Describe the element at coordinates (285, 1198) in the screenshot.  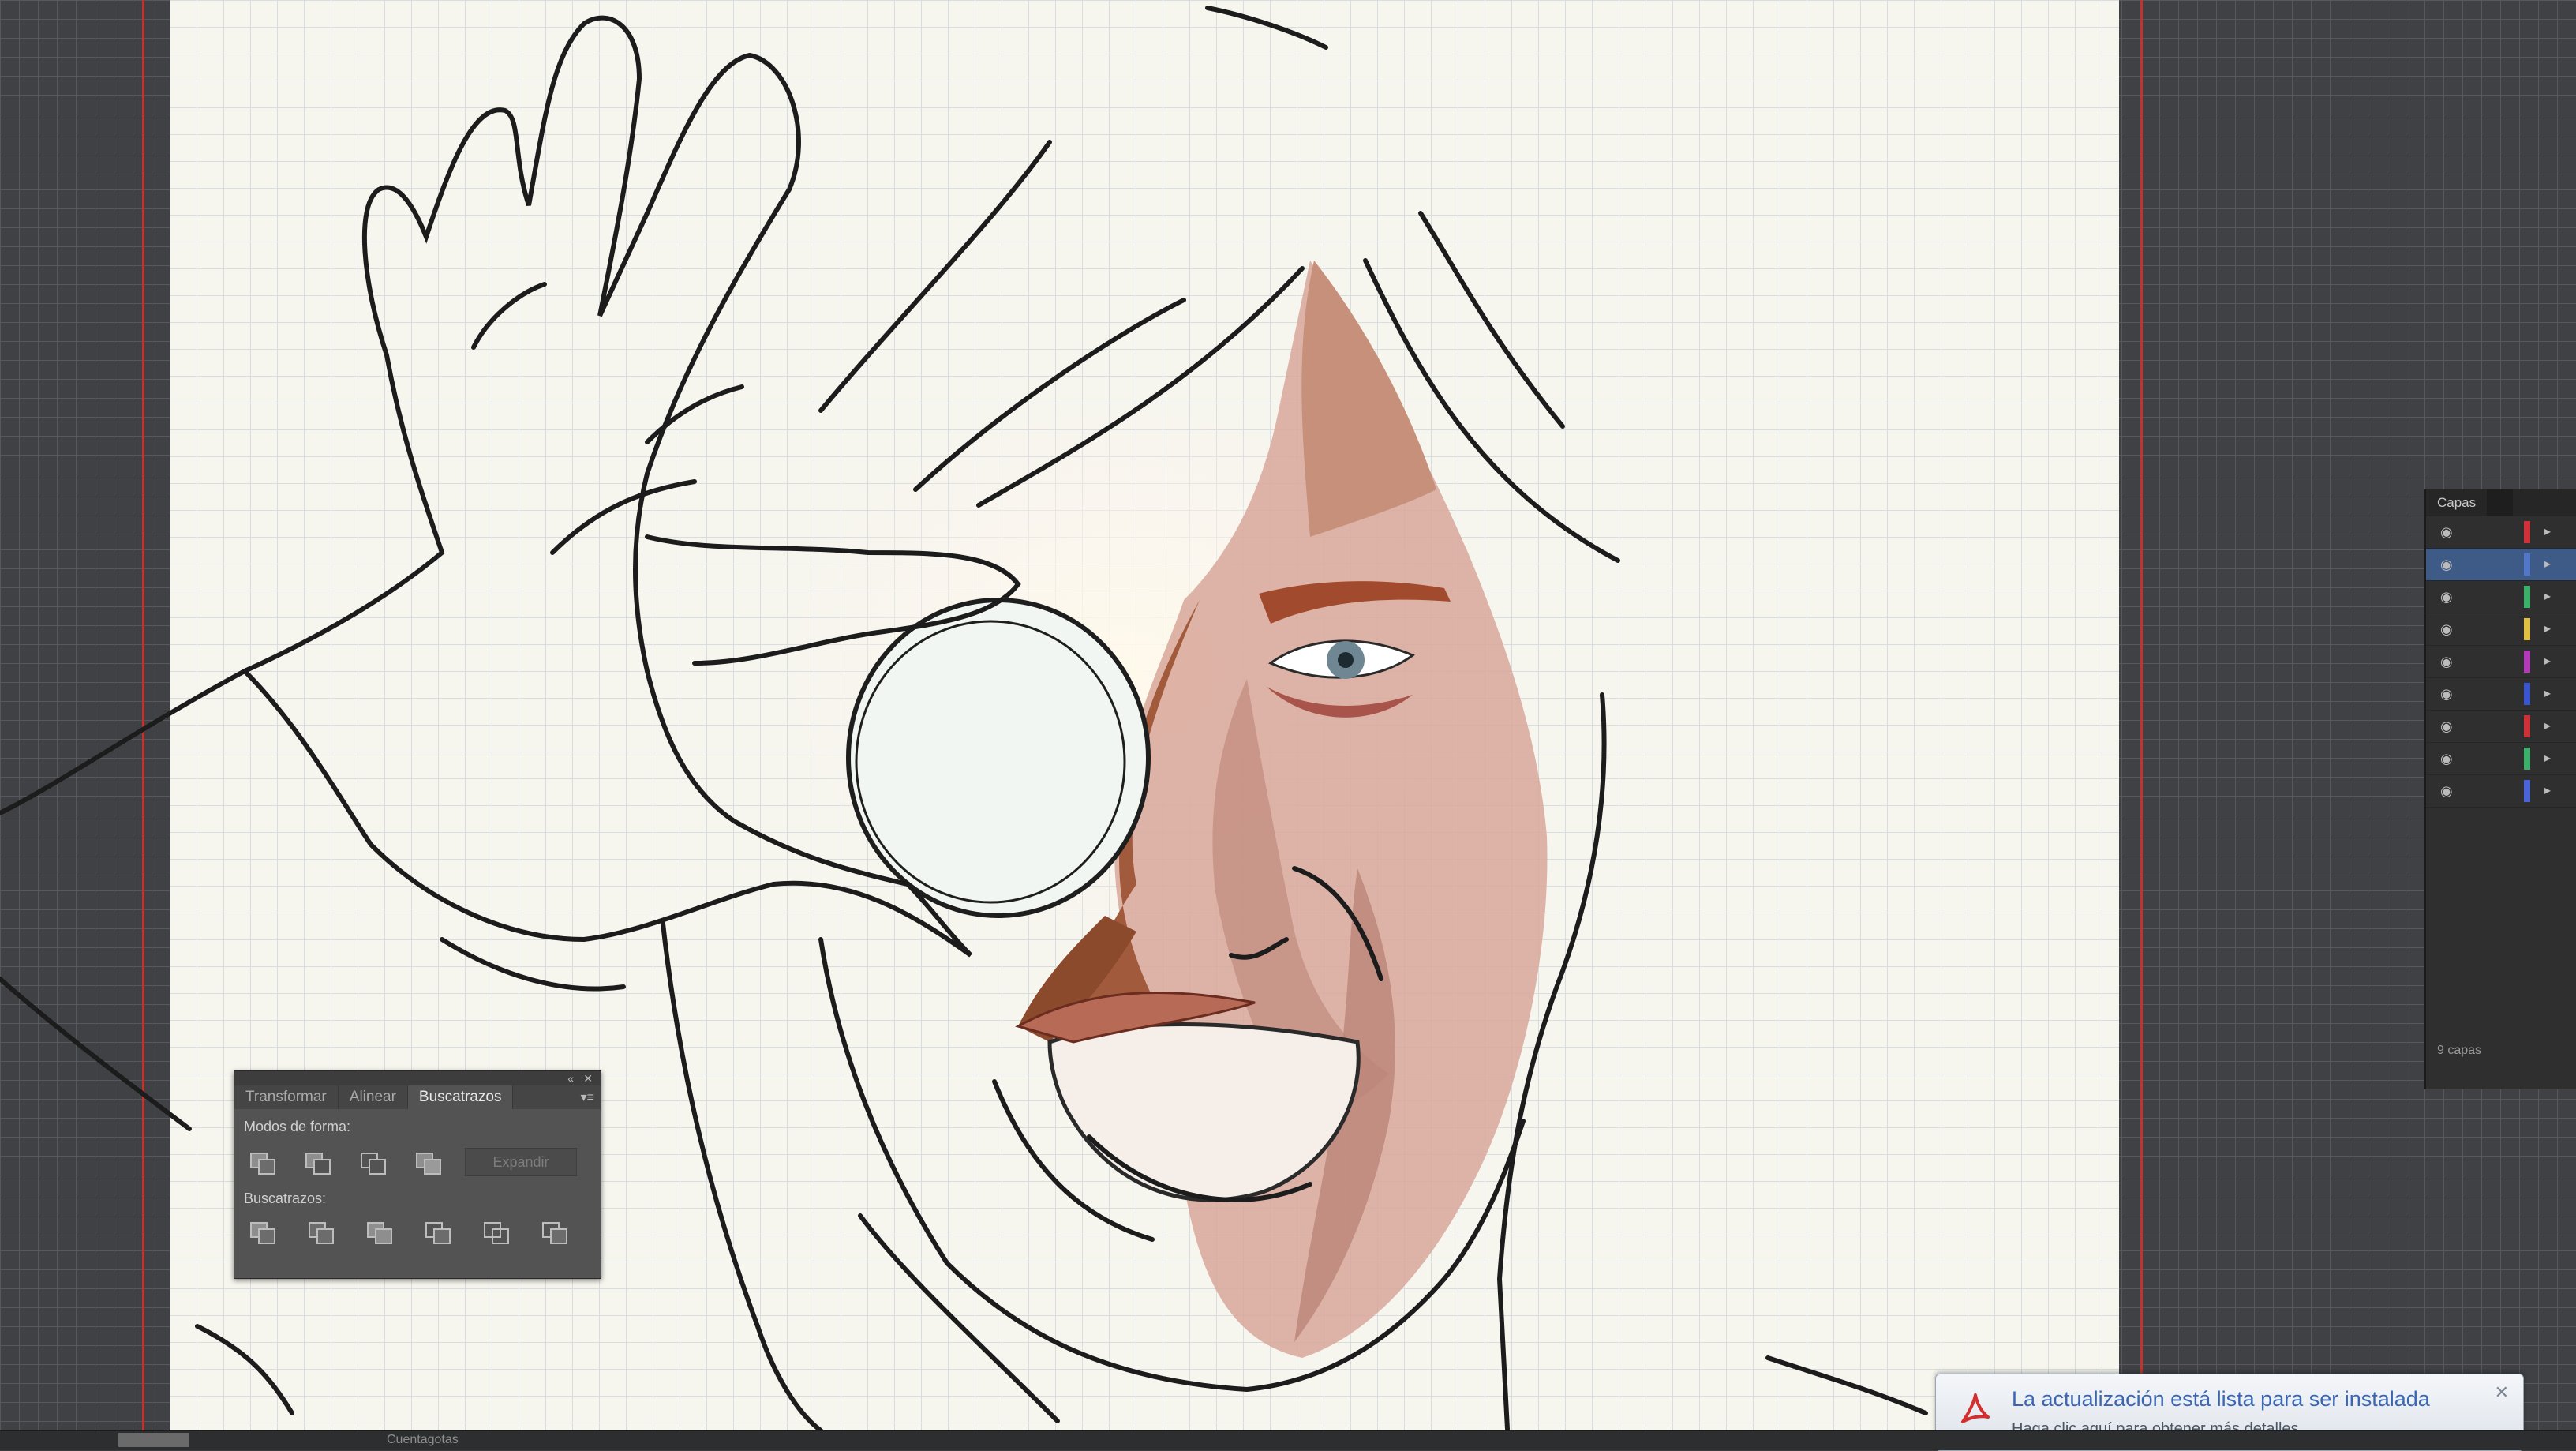
I see `pathfinders-label: Buscatrazos:` at that location.